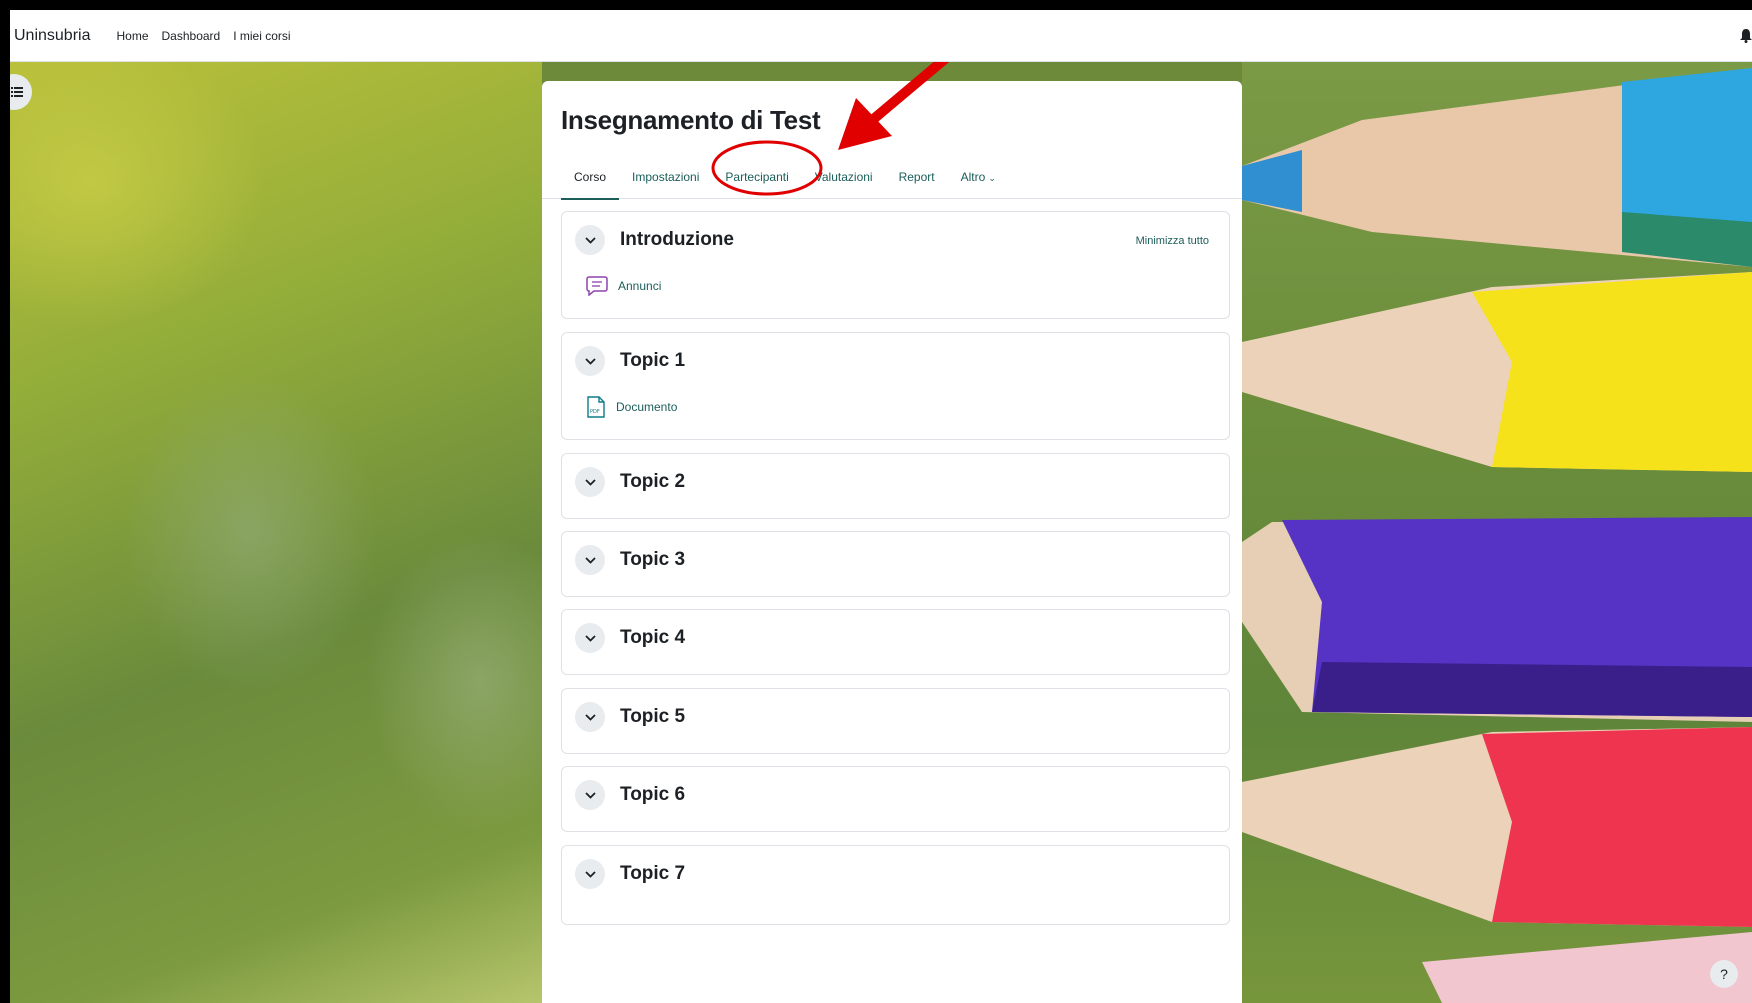 The height and width of the screenshot is (1003, 1752). I want to click on top-navbar: Uninsubria Home Dashboard I miei corsi, so click(881, 36).